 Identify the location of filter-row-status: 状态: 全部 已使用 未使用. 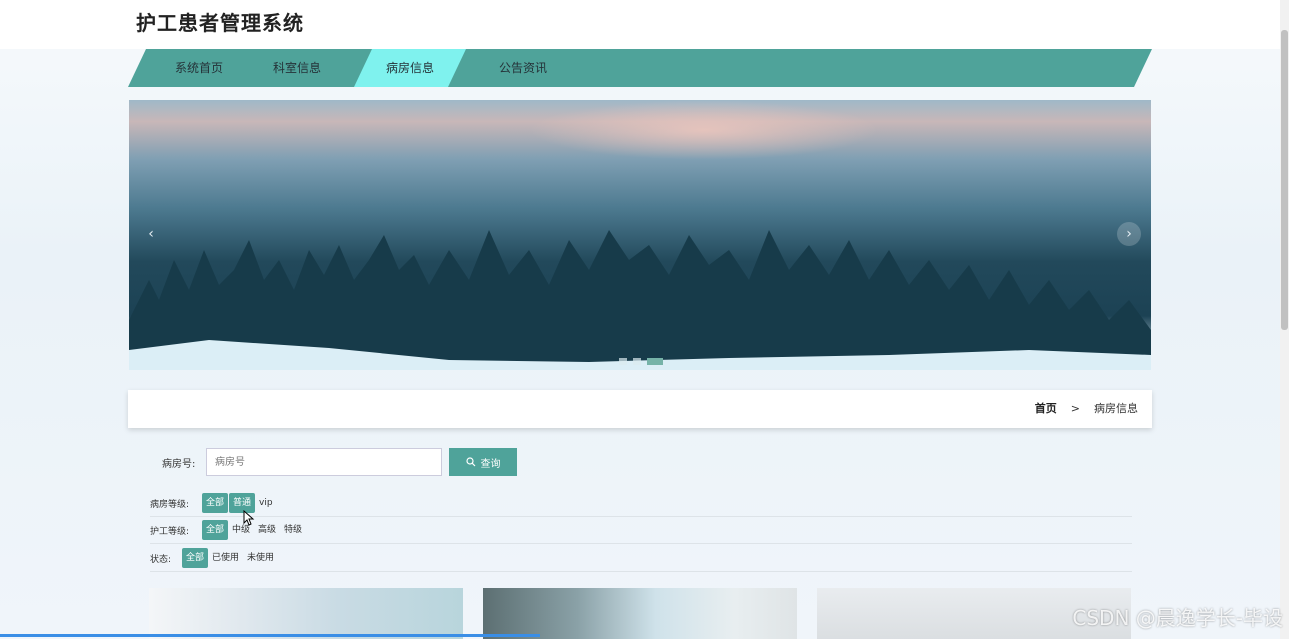
(641, 558).